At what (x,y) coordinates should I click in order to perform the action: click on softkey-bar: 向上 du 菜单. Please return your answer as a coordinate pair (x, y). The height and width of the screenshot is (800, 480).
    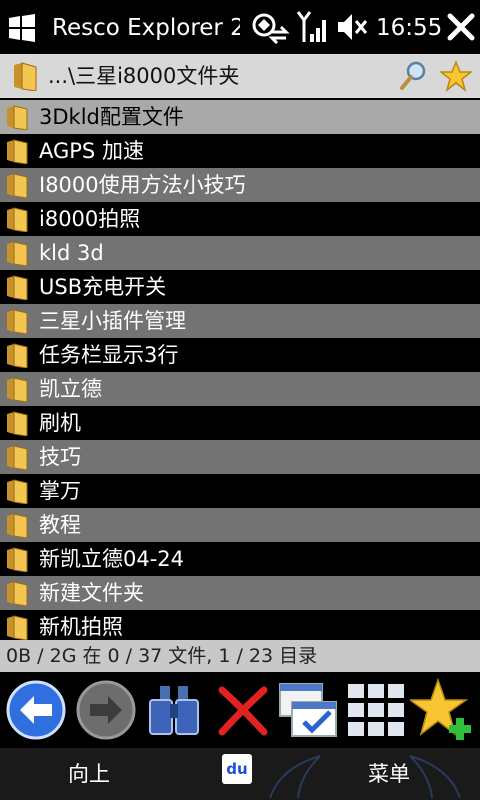
    Looking at the image, I should click on (240, 774).